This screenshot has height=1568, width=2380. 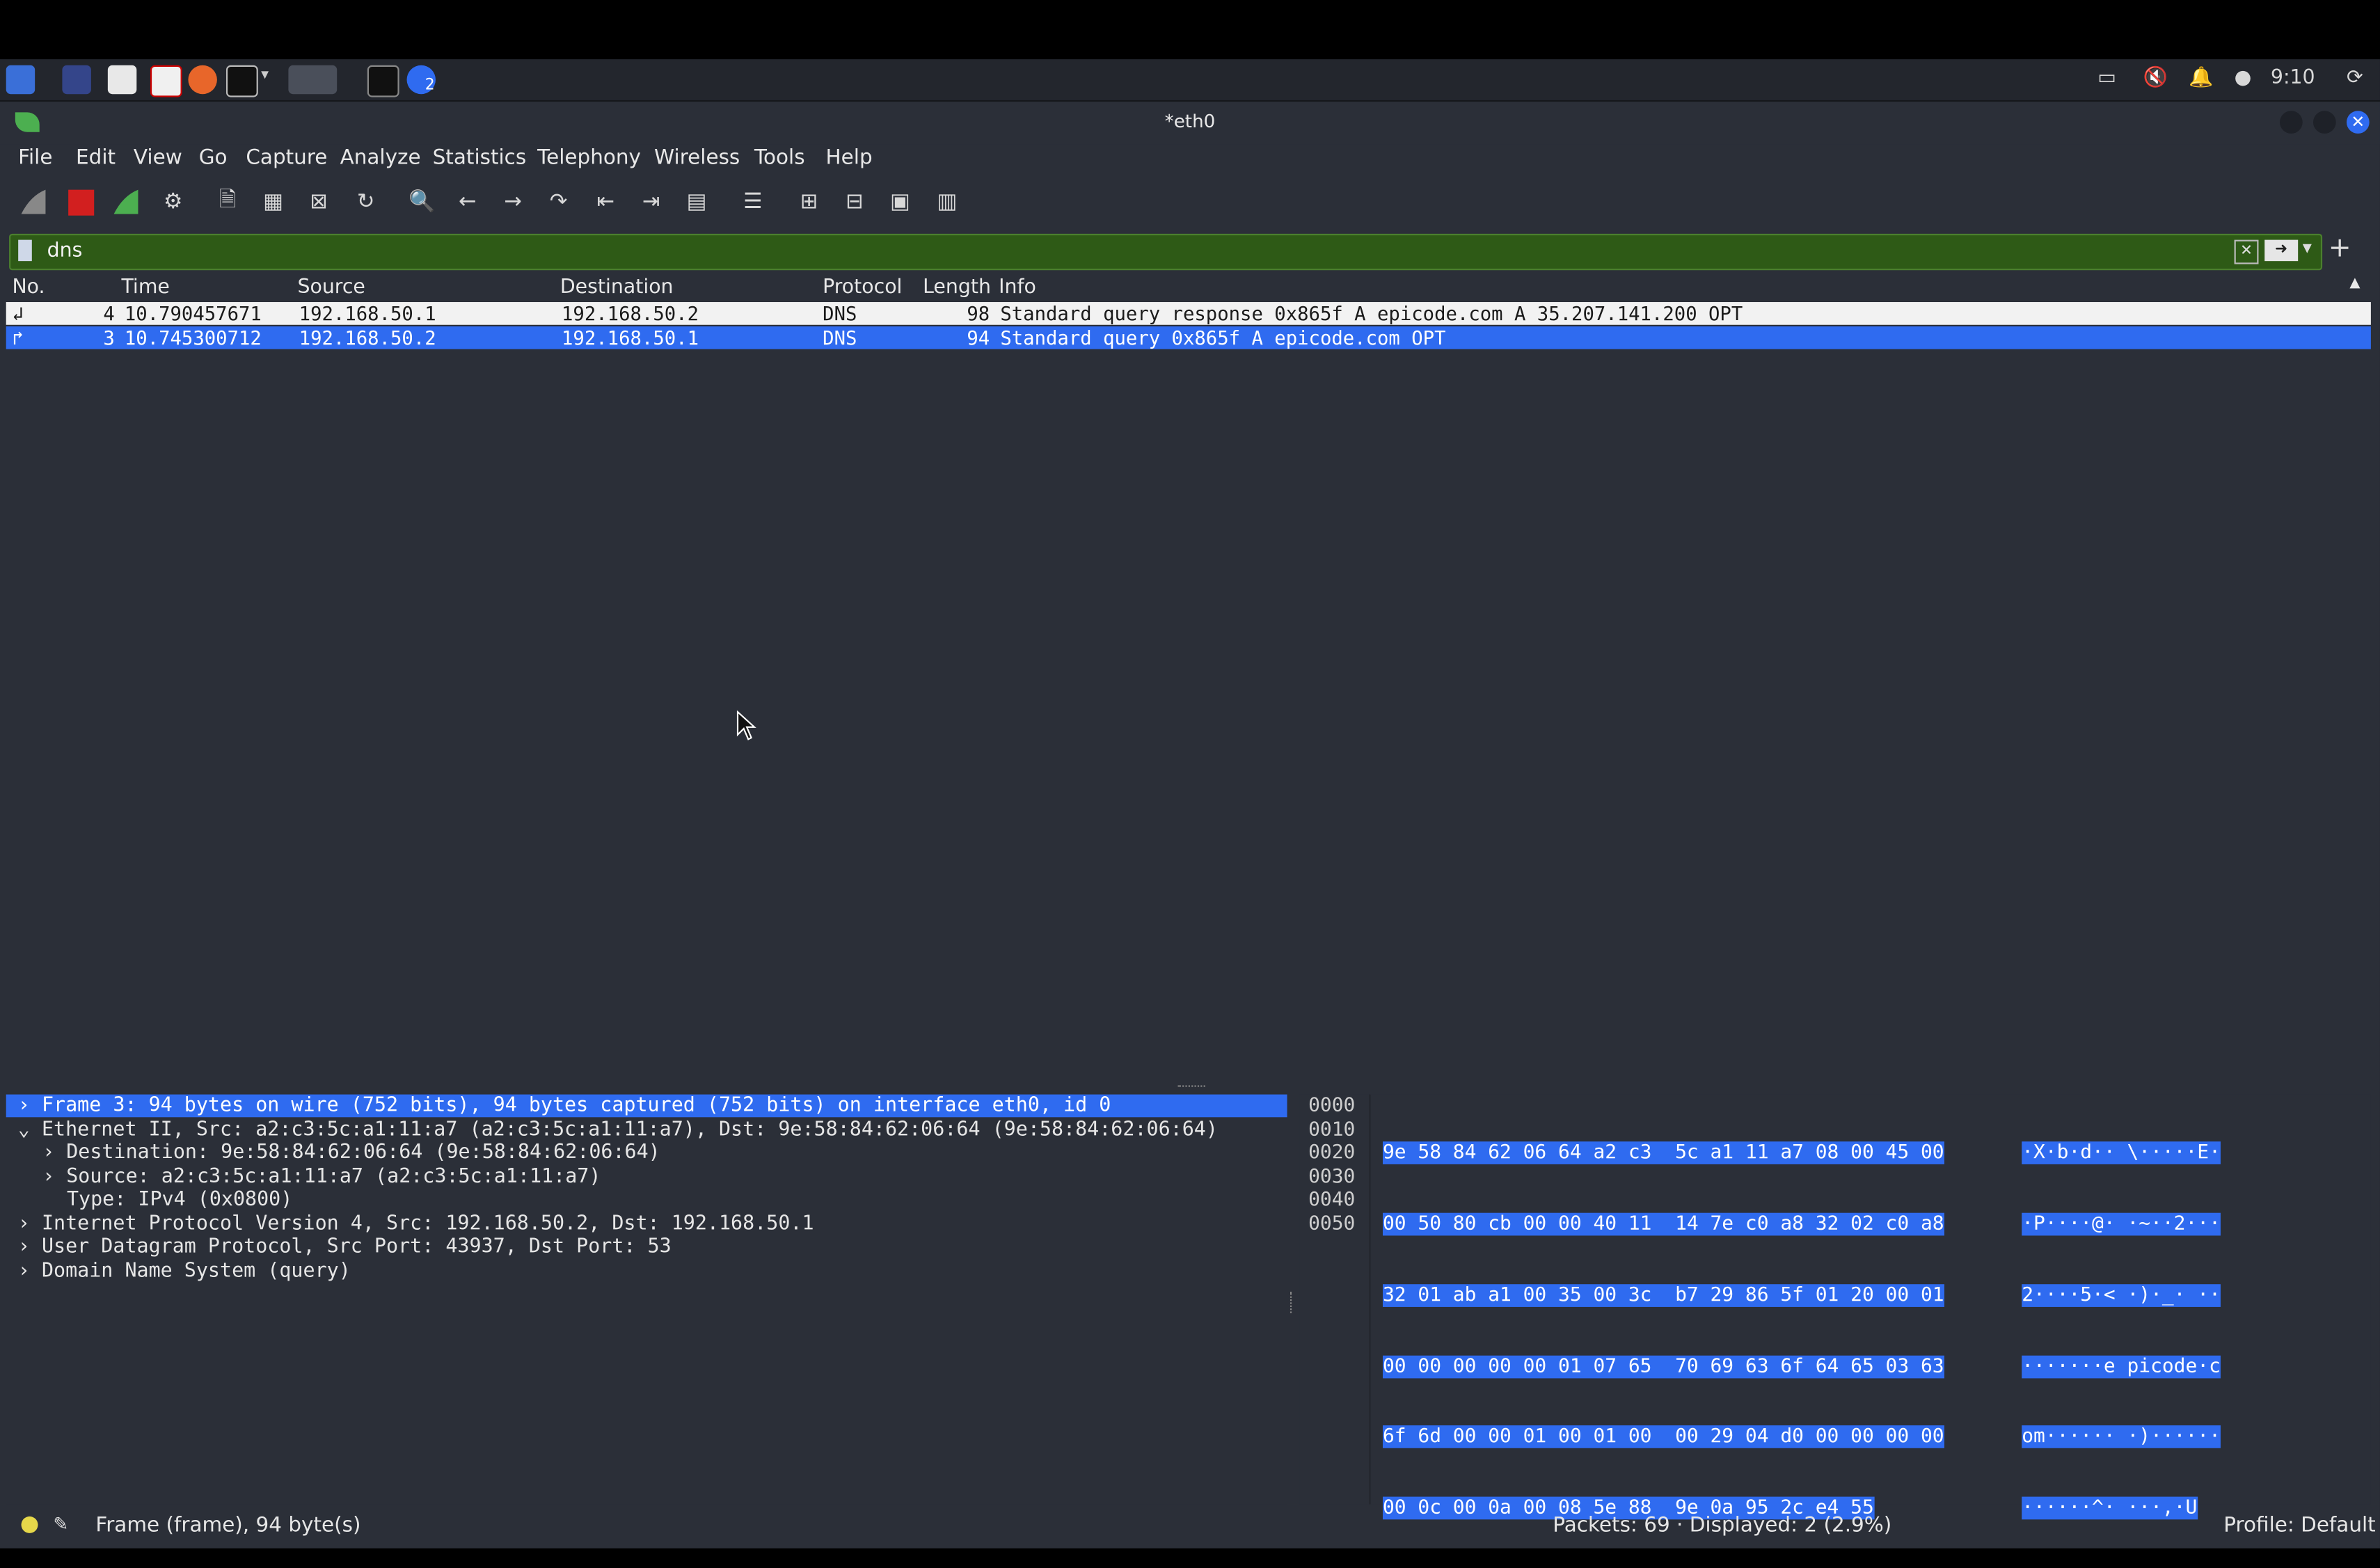 What do you see at coordinates (2293, 78) in the screenshot?
I see `clock: 9:10` at bounding box center [2293, 78].